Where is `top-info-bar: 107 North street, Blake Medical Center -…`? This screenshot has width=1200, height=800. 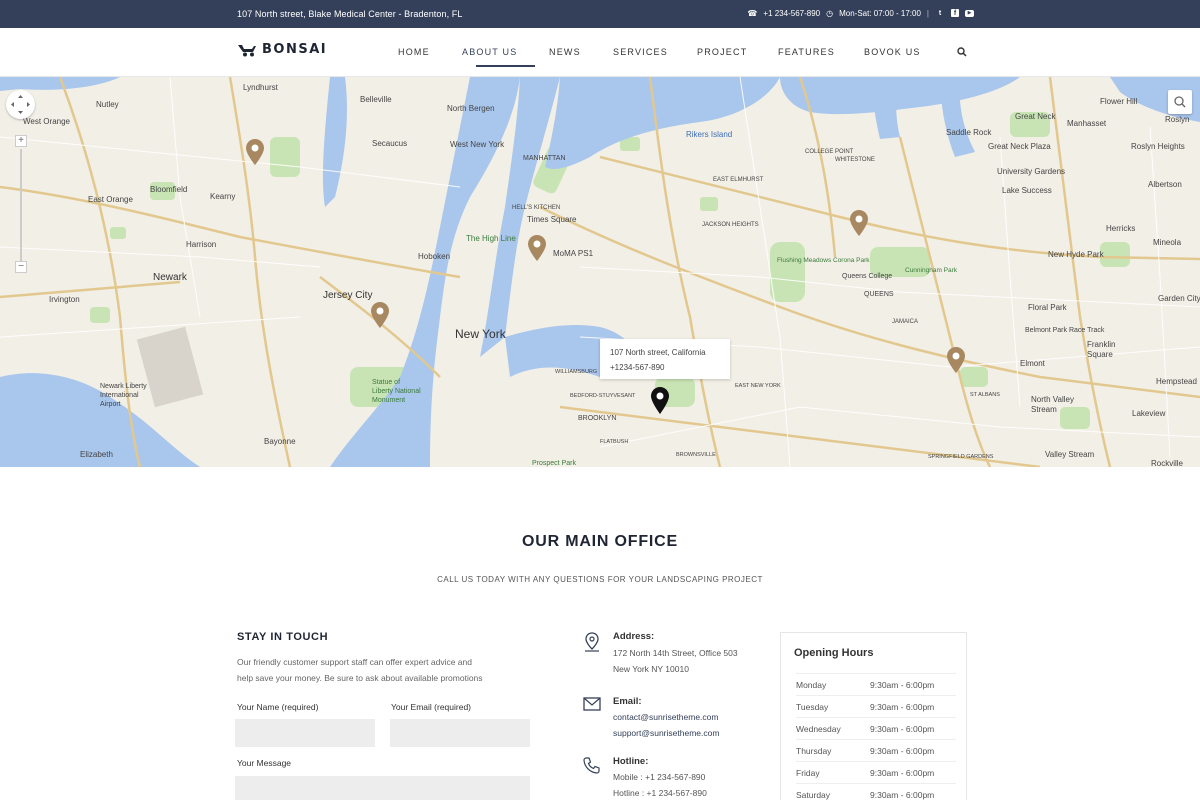
top-info-bar: 107 North street, Blake Medical Center -… is located at coordinates (600, 14).